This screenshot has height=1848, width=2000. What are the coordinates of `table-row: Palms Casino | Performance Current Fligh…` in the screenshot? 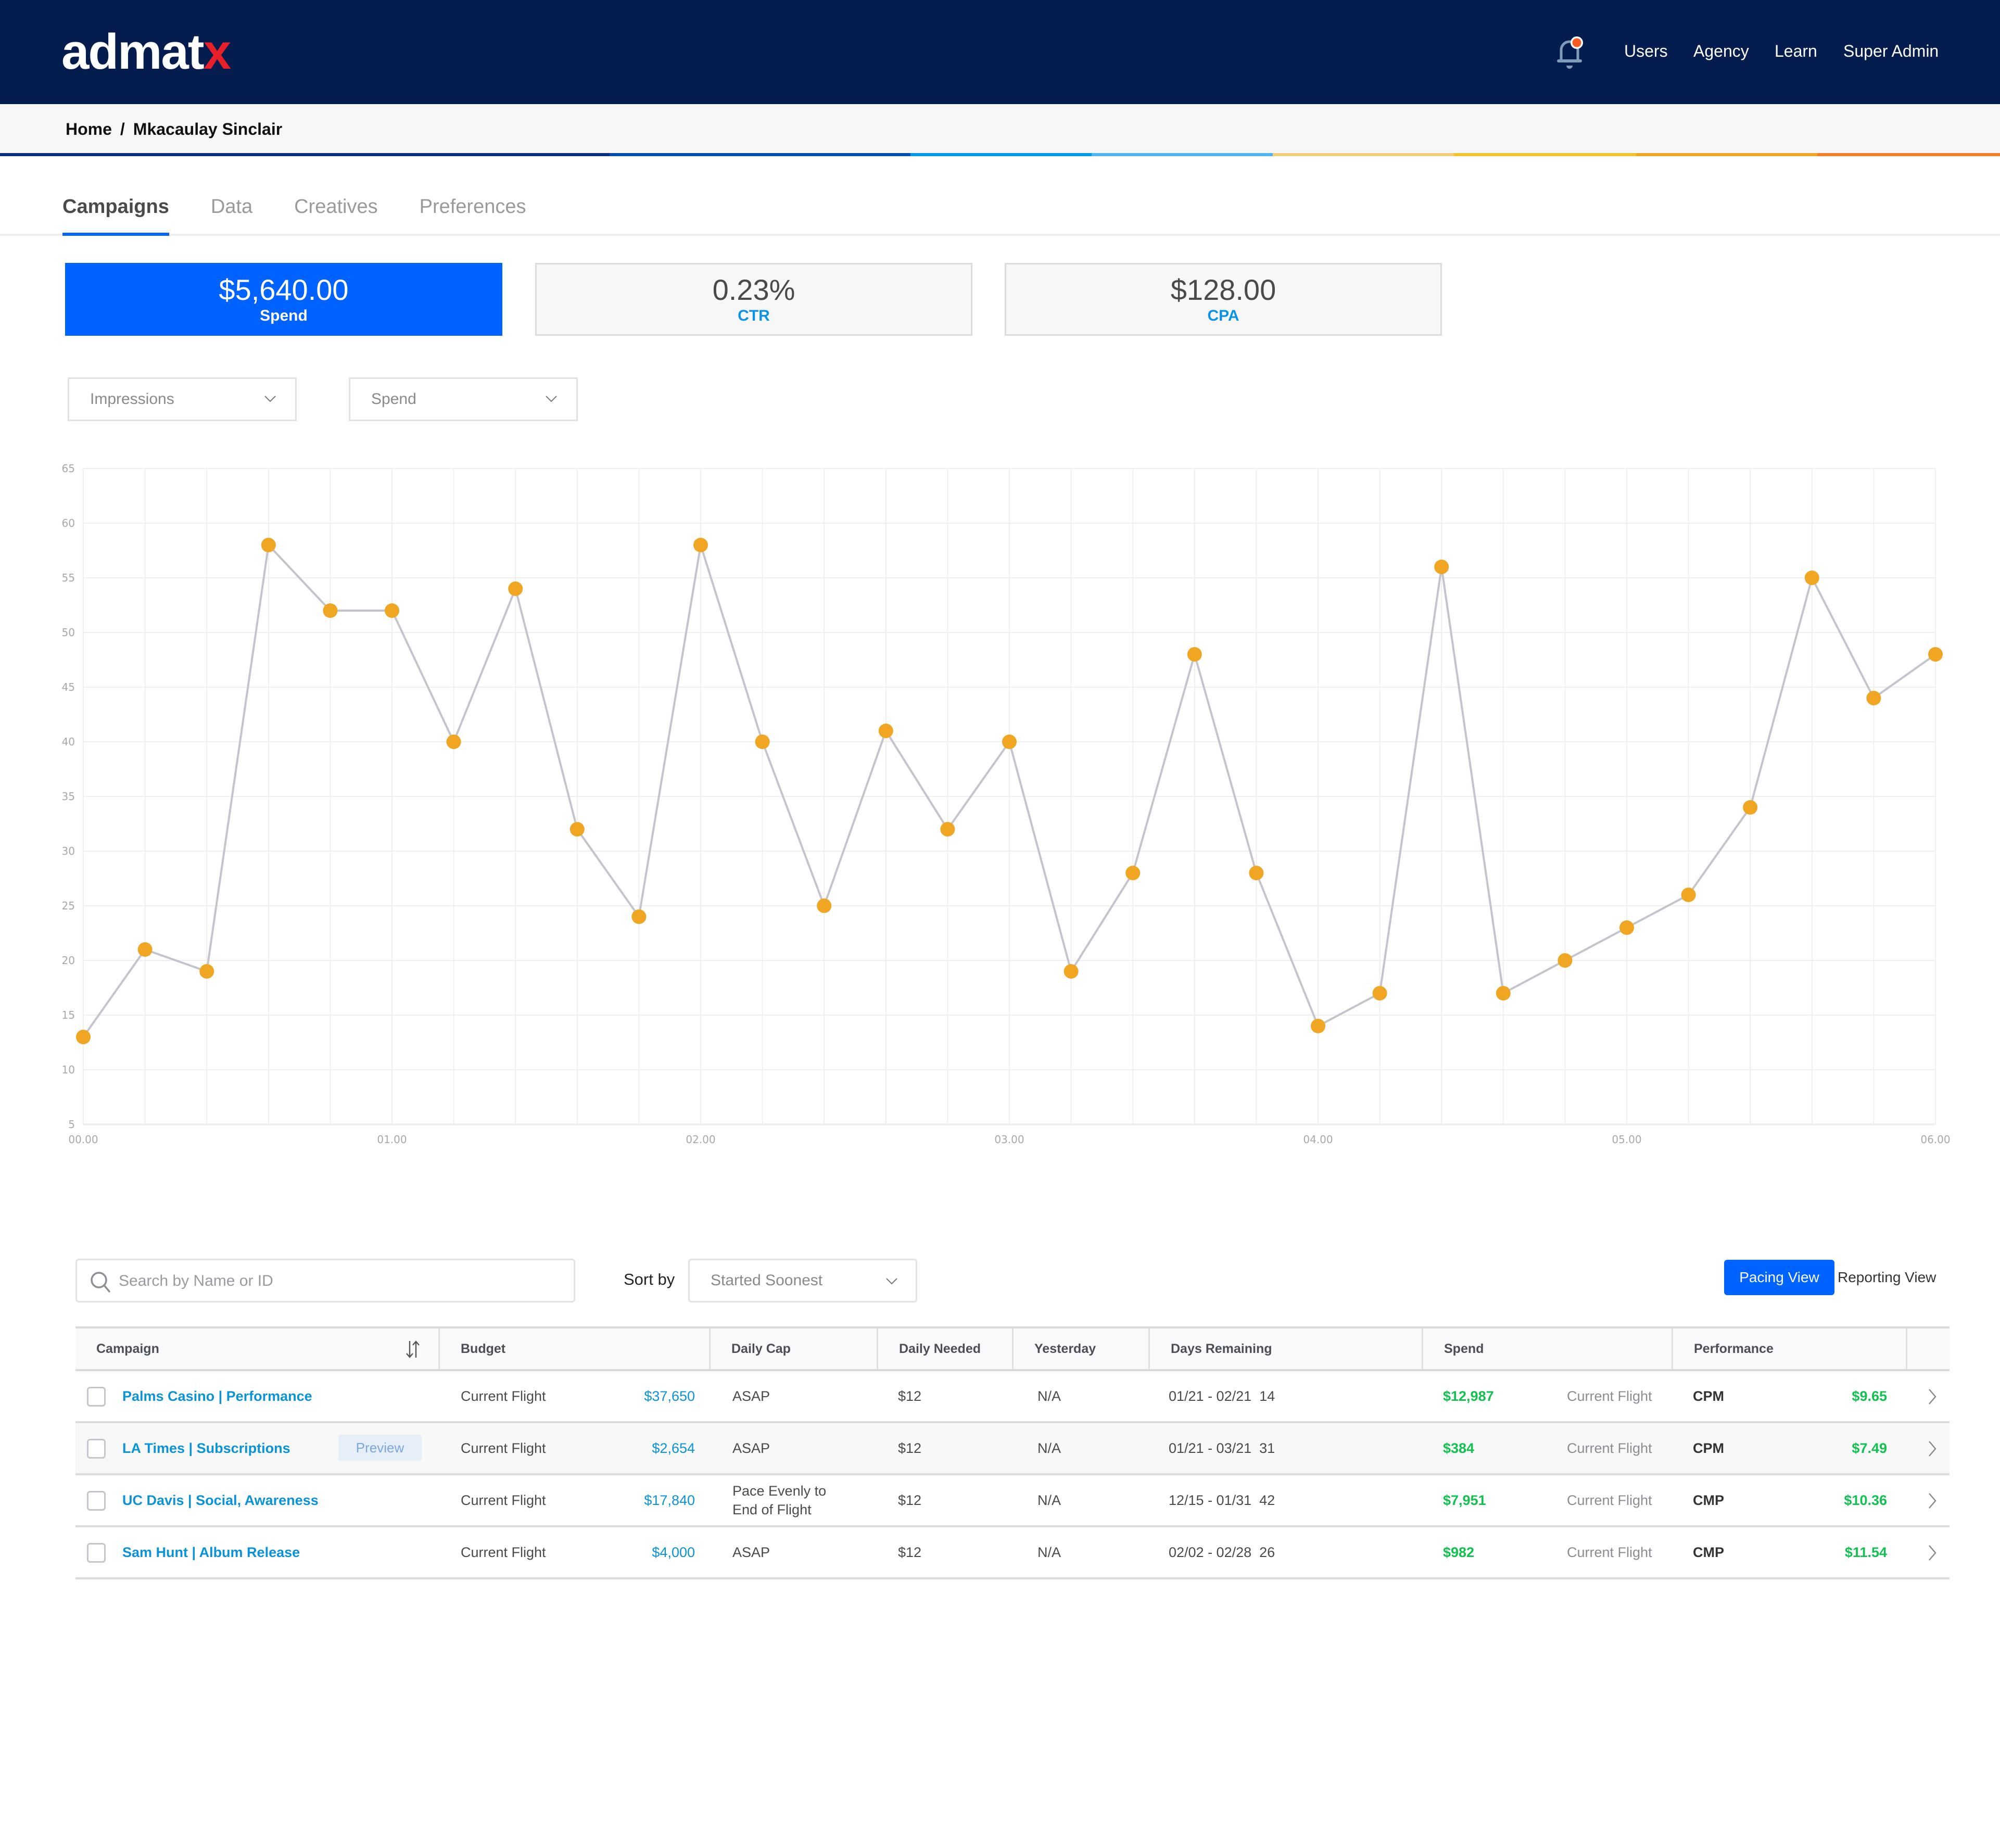 It's located at (1012, 1397).